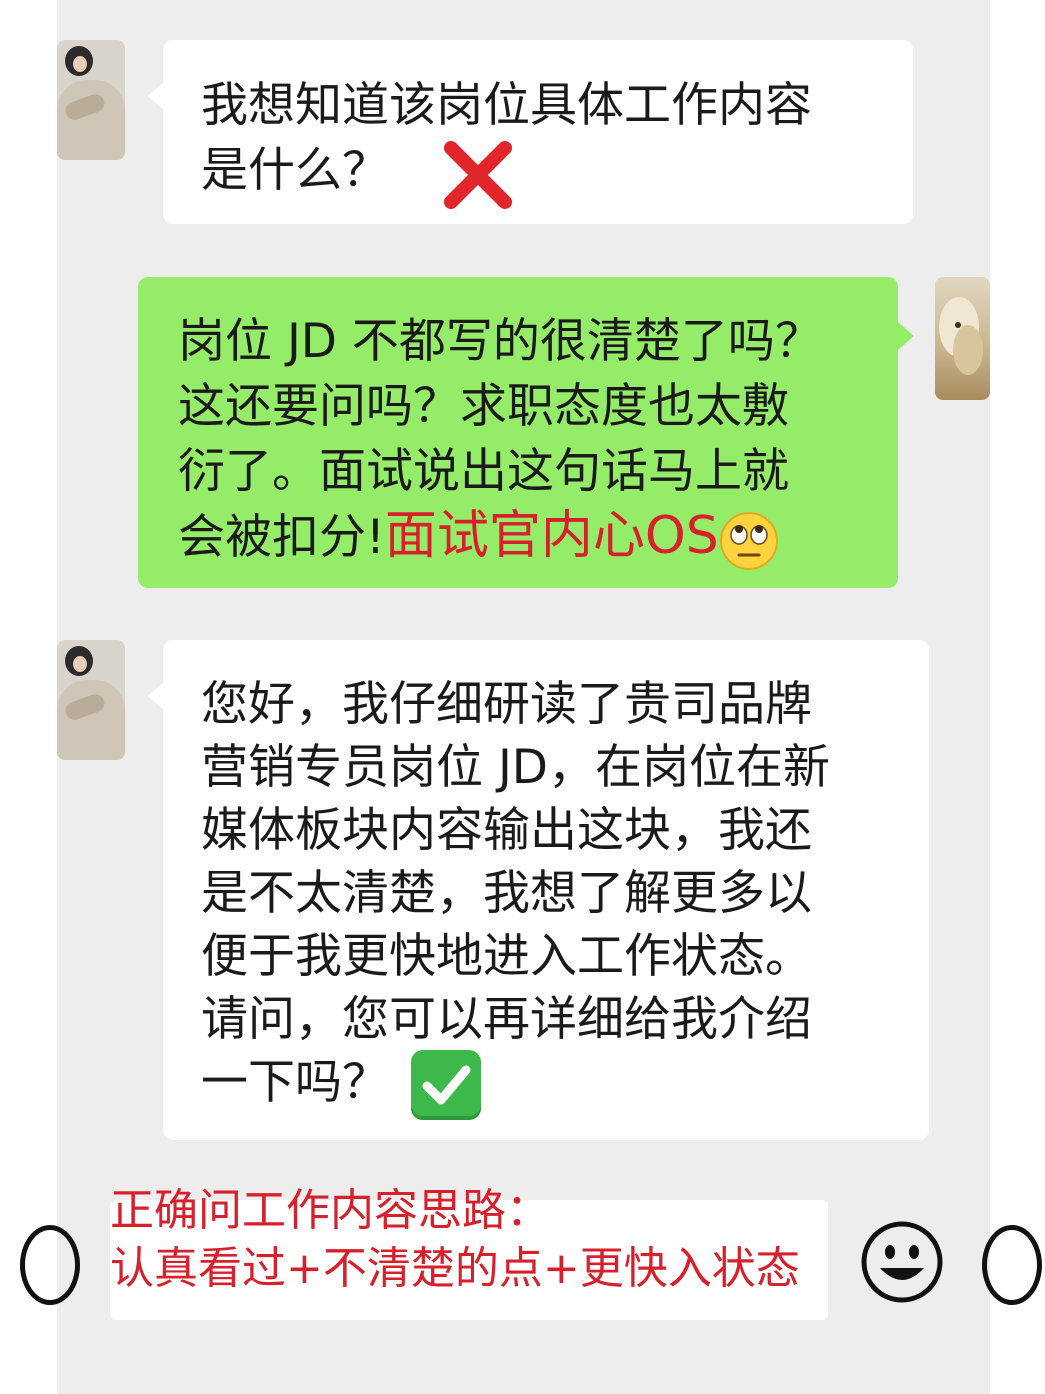  What do you see at coordinates (748, 540) in the screenshot?
I see `eye-roll-emoji` at bounding box center [748, 540].